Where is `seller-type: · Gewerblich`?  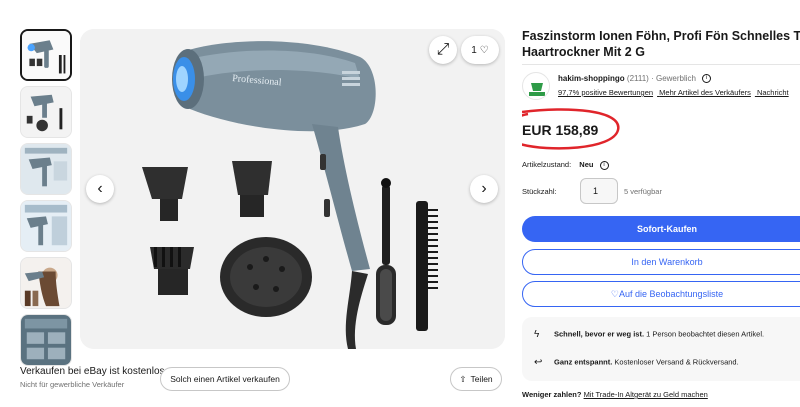 seller-type: · Gewerblich is located at coordinates (673, 78).